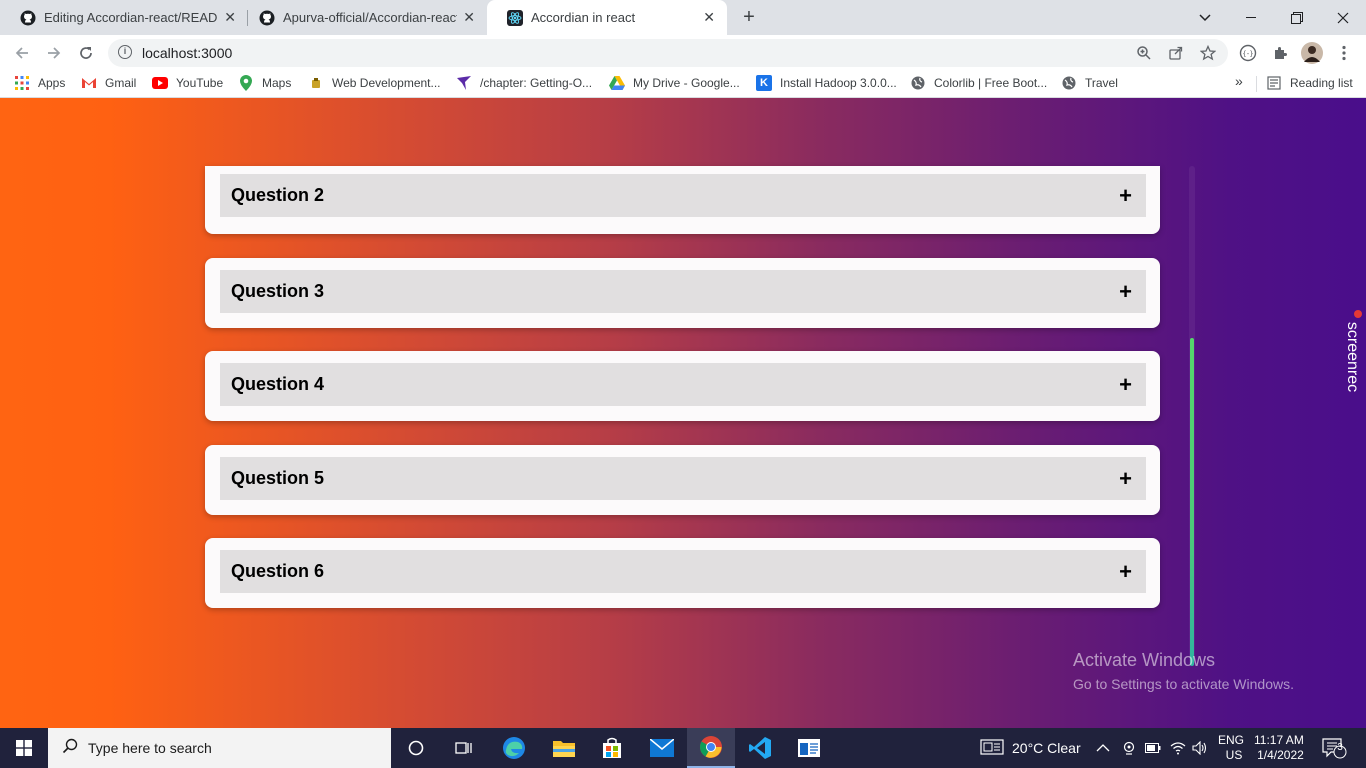 The image size is (1366, 768). I want to click on accordion-item: Question 3 +, so click(682, 293).